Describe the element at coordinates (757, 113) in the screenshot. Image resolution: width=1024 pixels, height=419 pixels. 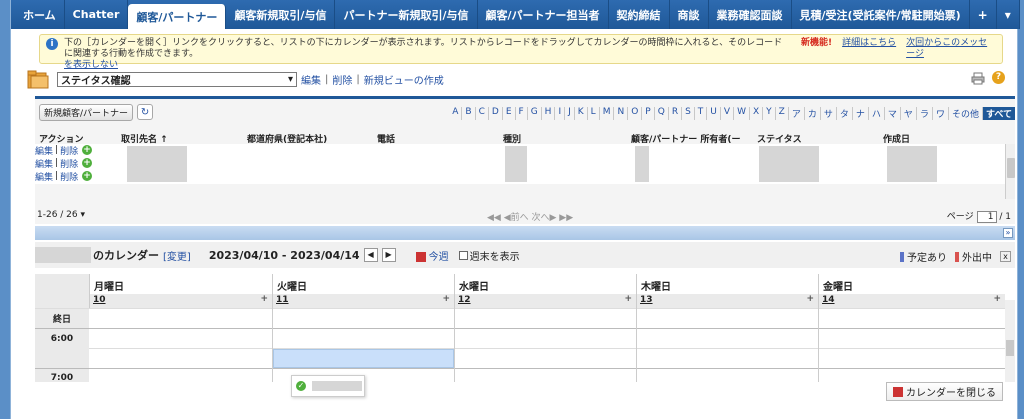
I see `alpha-filter-link: X` at that location.